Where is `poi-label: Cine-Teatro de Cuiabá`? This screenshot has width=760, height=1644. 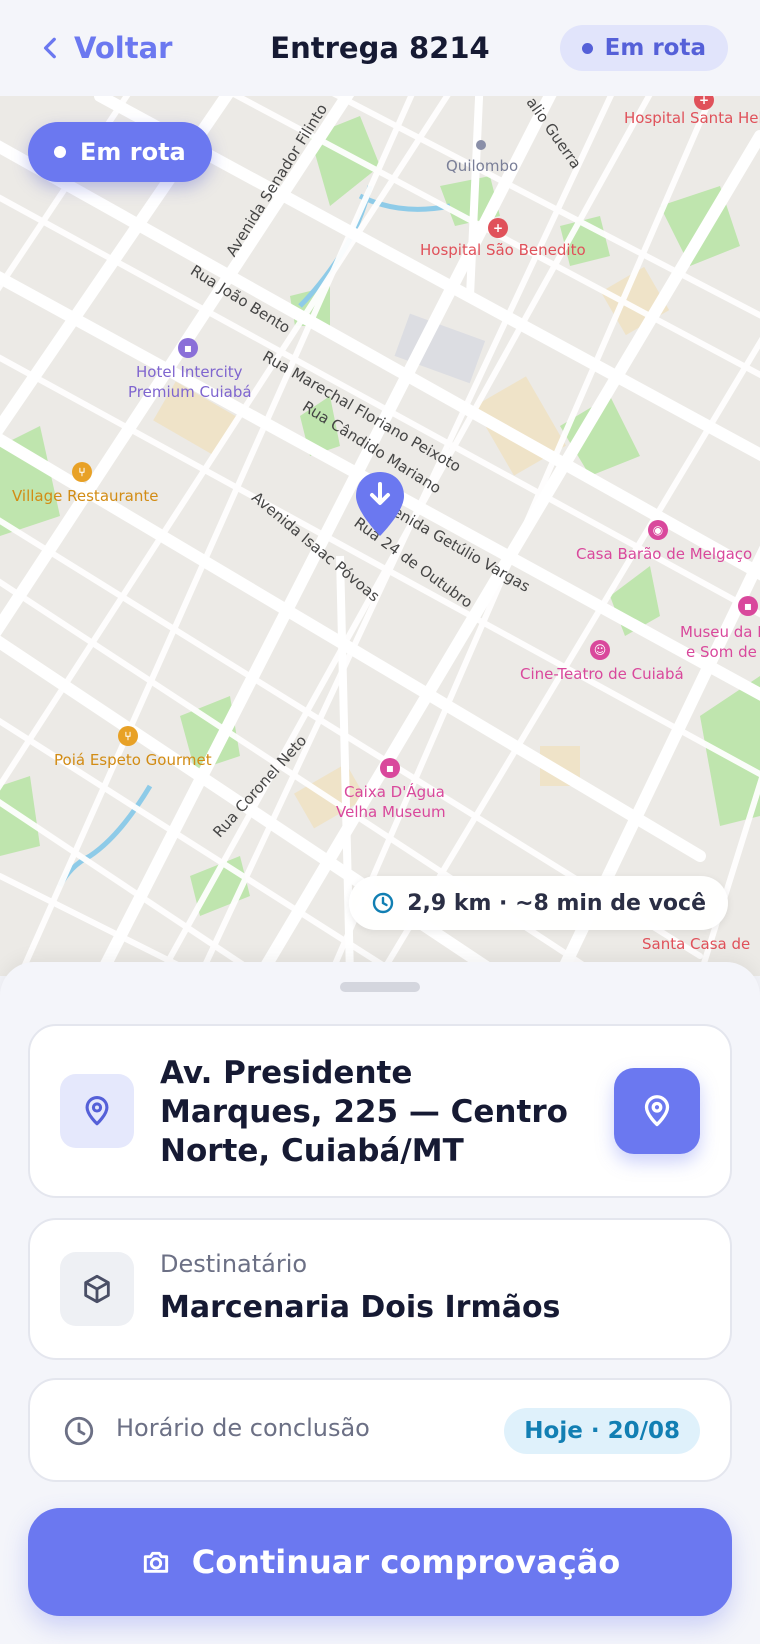
poi-label: Cine-Teatro de Cuiabá is located at coordinates (602, 674).